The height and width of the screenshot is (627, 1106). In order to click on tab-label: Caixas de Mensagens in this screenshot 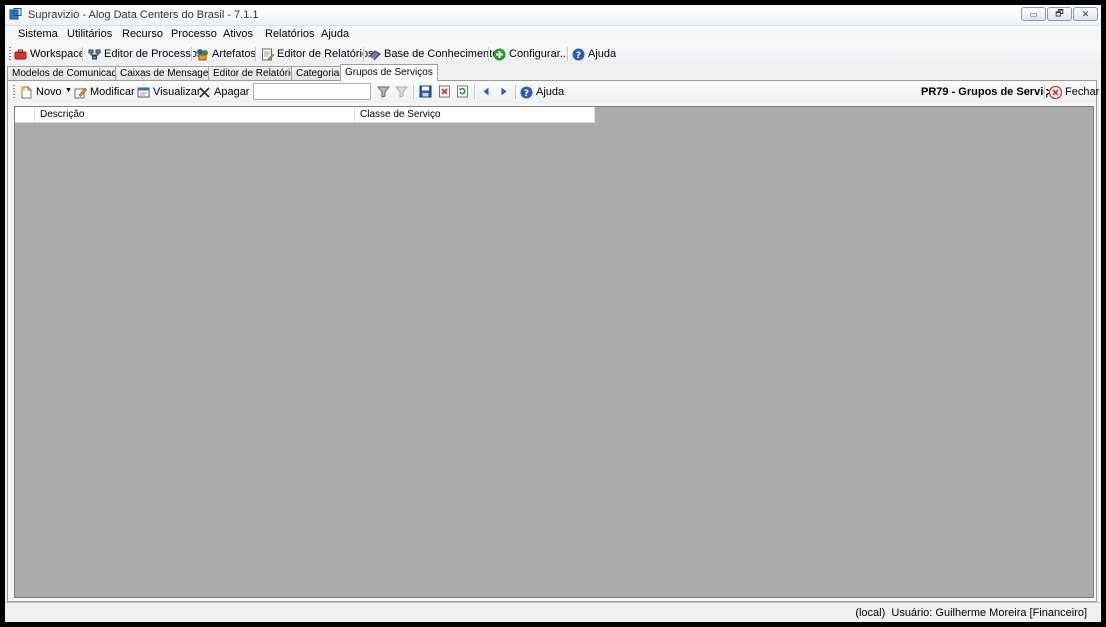, I will do `click(169, 73)`.